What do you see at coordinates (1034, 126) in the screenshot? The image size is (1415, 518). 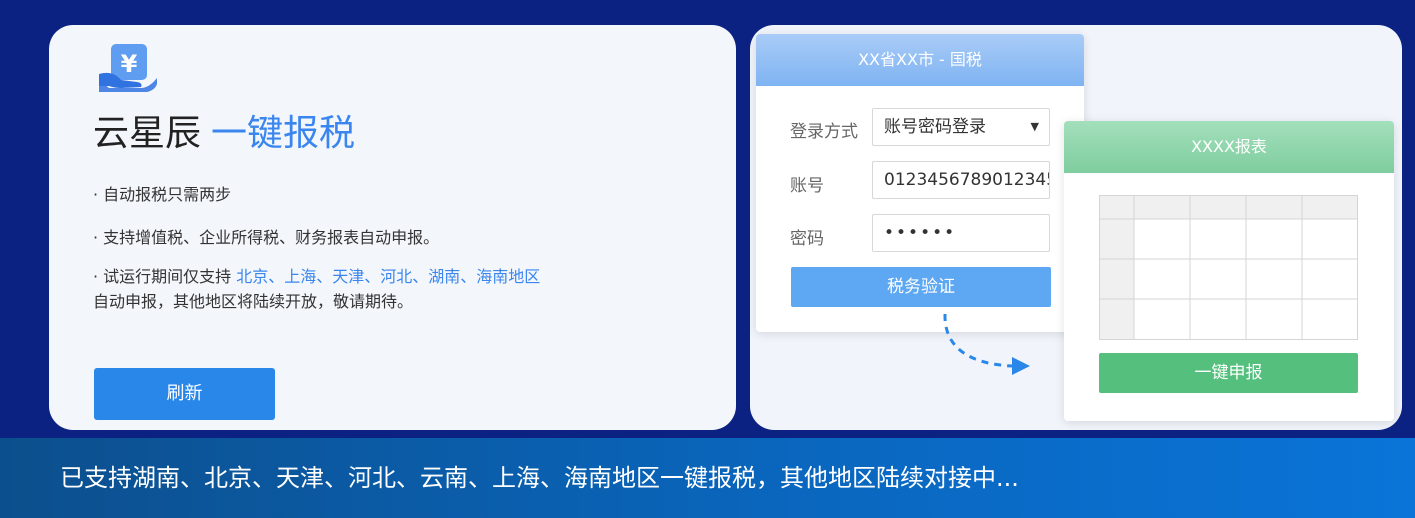 I see `dropdown-caret-icon: ▼` at bounding box center [1034, 126].